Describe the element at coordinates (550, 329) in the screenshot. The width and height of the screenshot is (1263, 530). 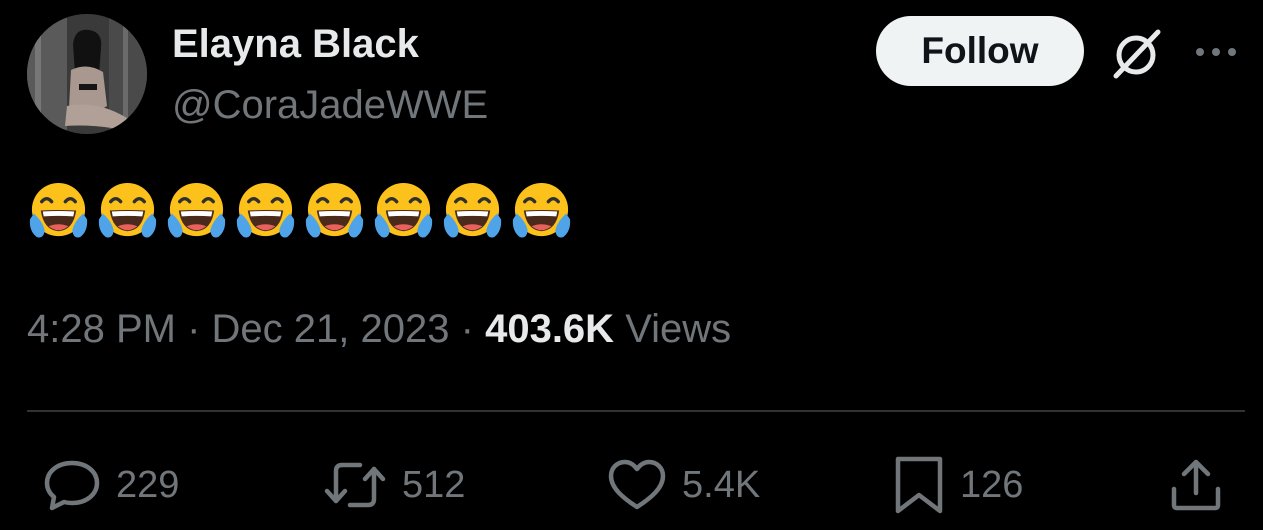
I see `views-count: 403.6K` at that location.